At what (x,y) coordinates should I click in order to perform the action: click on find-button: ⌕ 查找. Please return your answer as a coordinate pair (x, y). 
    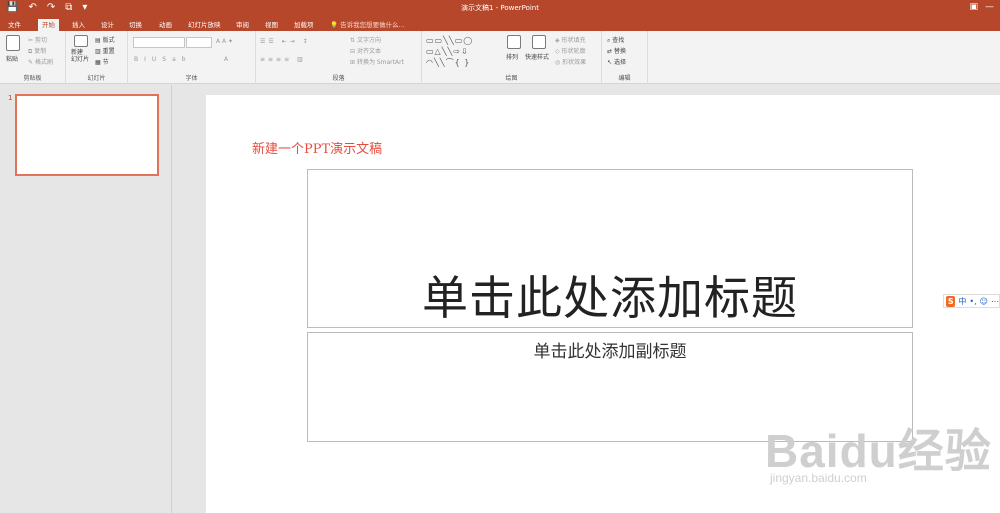
    Looking at the image, I should click on (615, 40).